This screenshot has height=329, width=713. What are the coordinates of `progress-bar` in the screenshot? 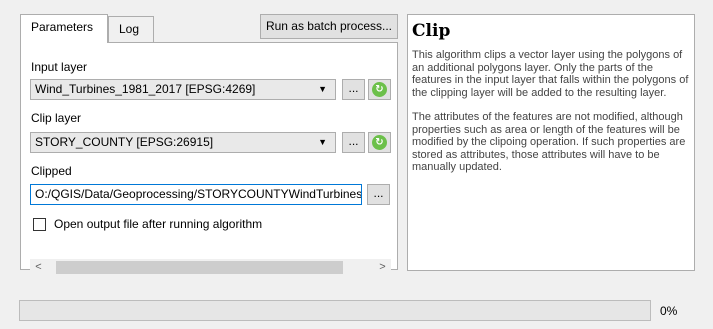 It's located at (335, 310).